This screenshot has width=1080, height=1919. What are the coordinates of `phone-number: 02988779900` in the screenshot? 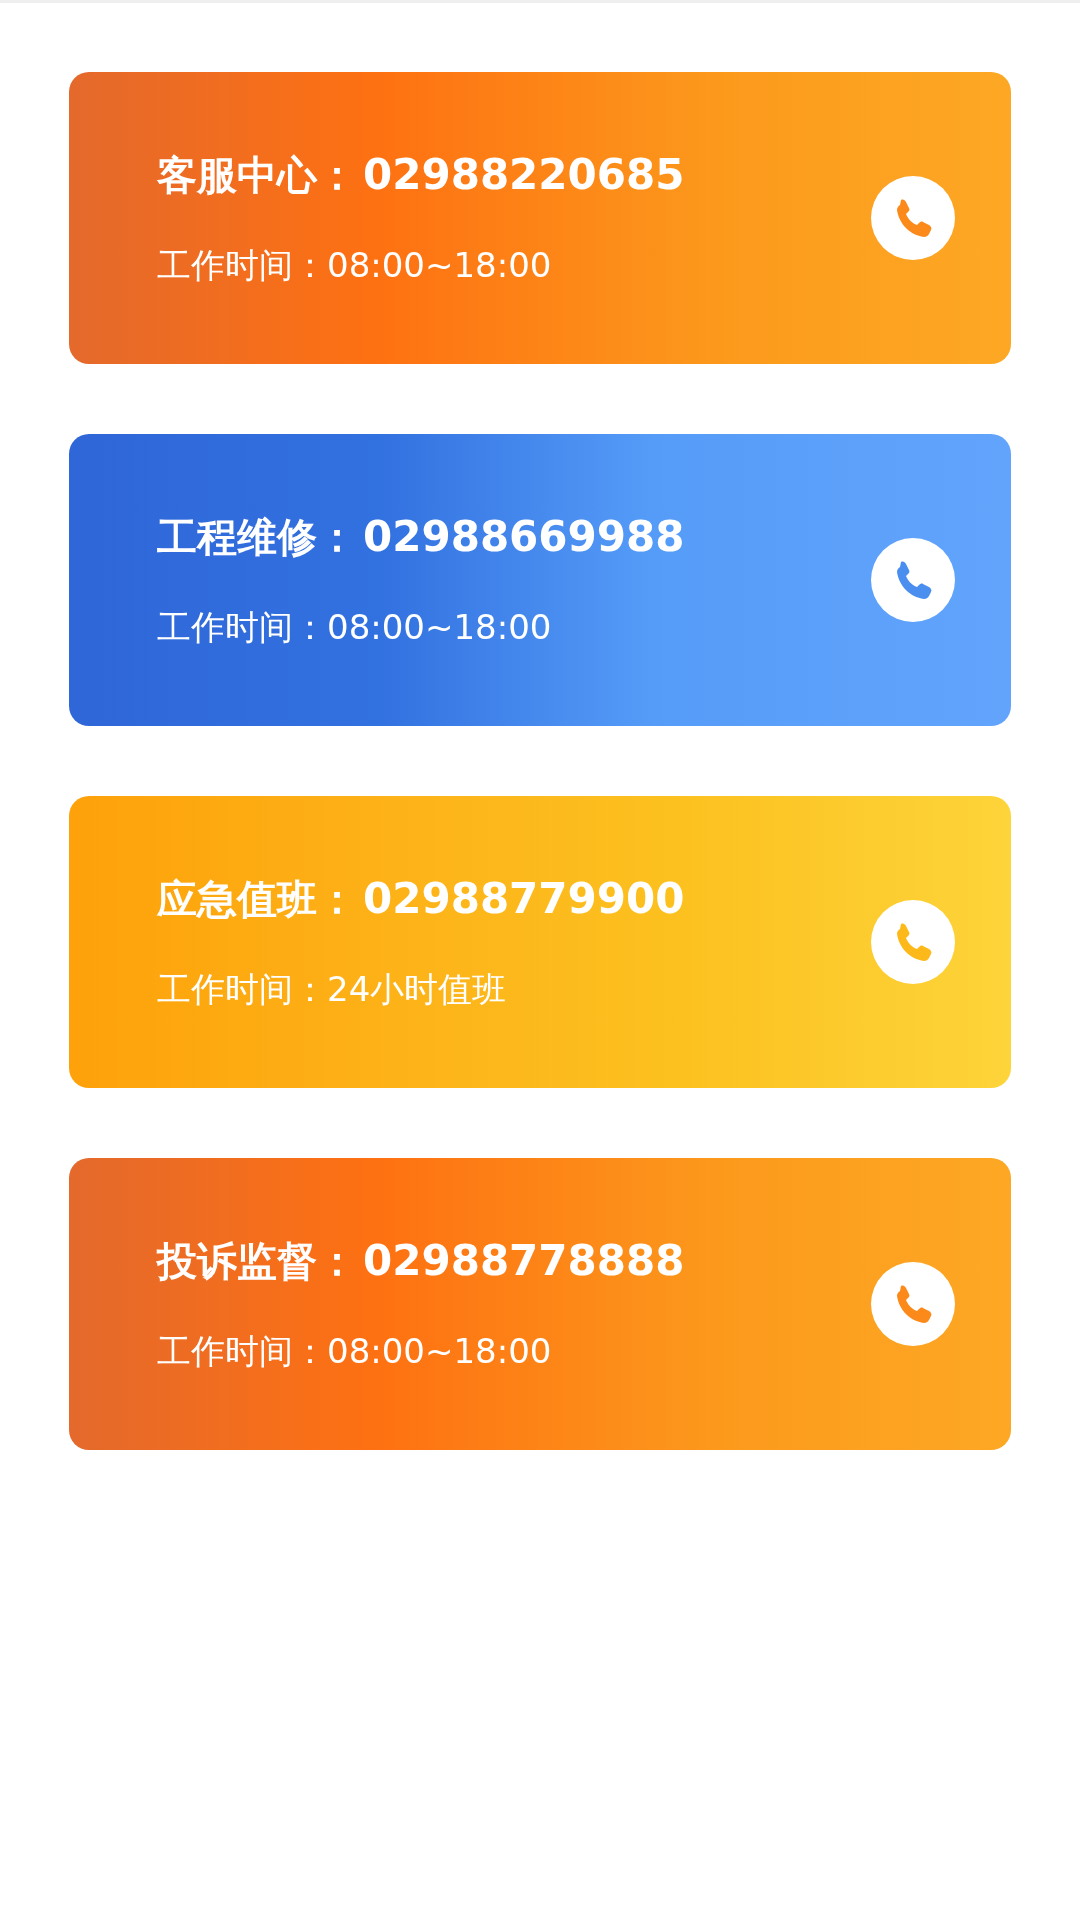 It's located at (524, 899).